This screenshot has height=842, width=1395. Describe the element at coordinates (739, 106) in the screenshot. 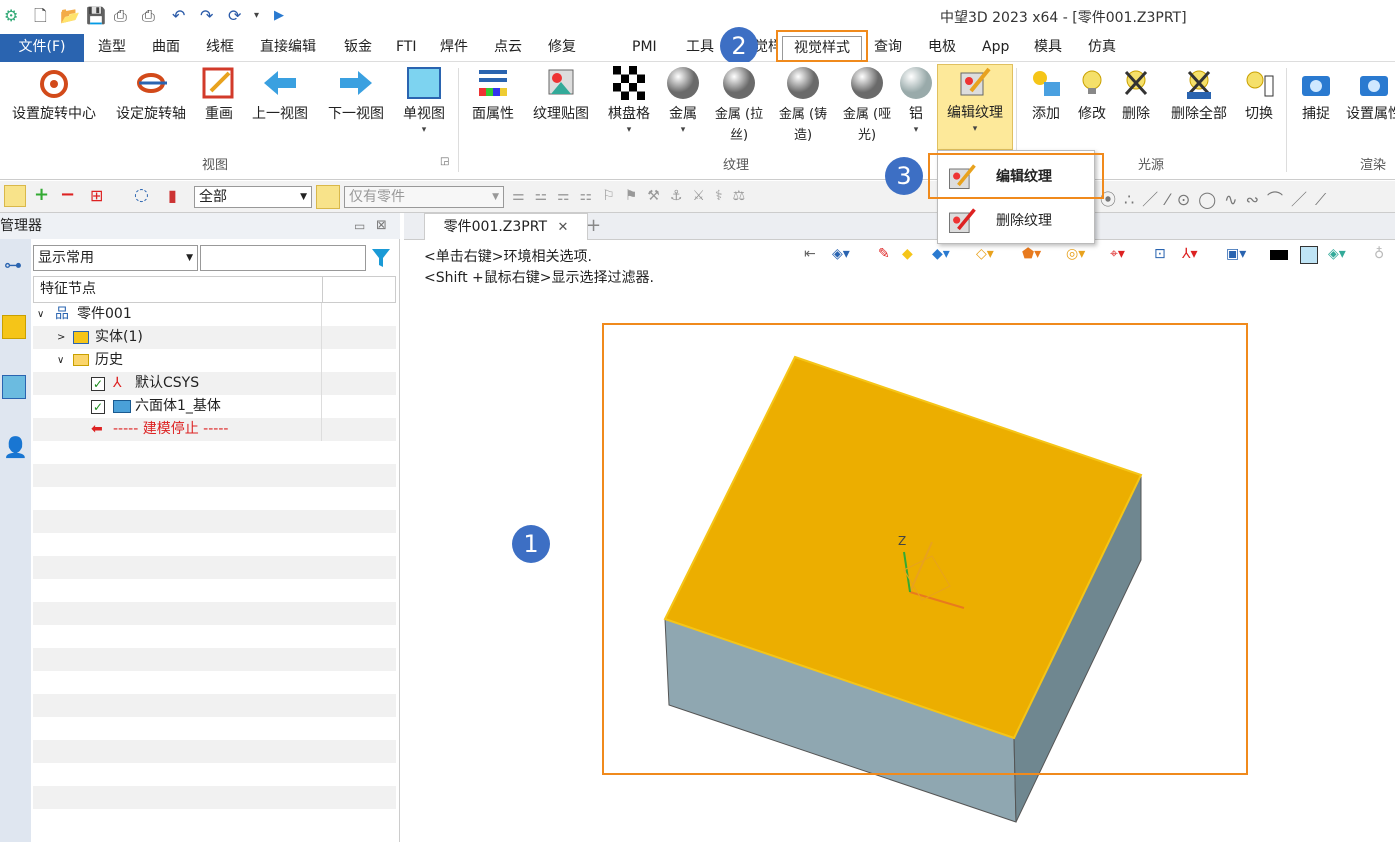

I see `metal-brushed-button: 金属 (拉丝)` at that location.